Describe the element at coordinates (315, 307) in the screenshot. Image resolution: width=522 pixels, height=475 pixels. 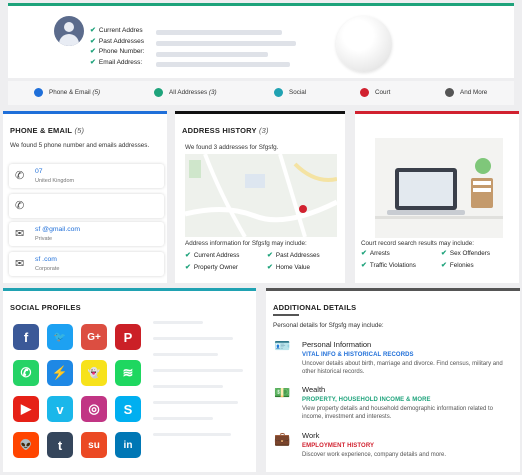
I see `card-title: ADDITIONAL DETAILS` at that location.